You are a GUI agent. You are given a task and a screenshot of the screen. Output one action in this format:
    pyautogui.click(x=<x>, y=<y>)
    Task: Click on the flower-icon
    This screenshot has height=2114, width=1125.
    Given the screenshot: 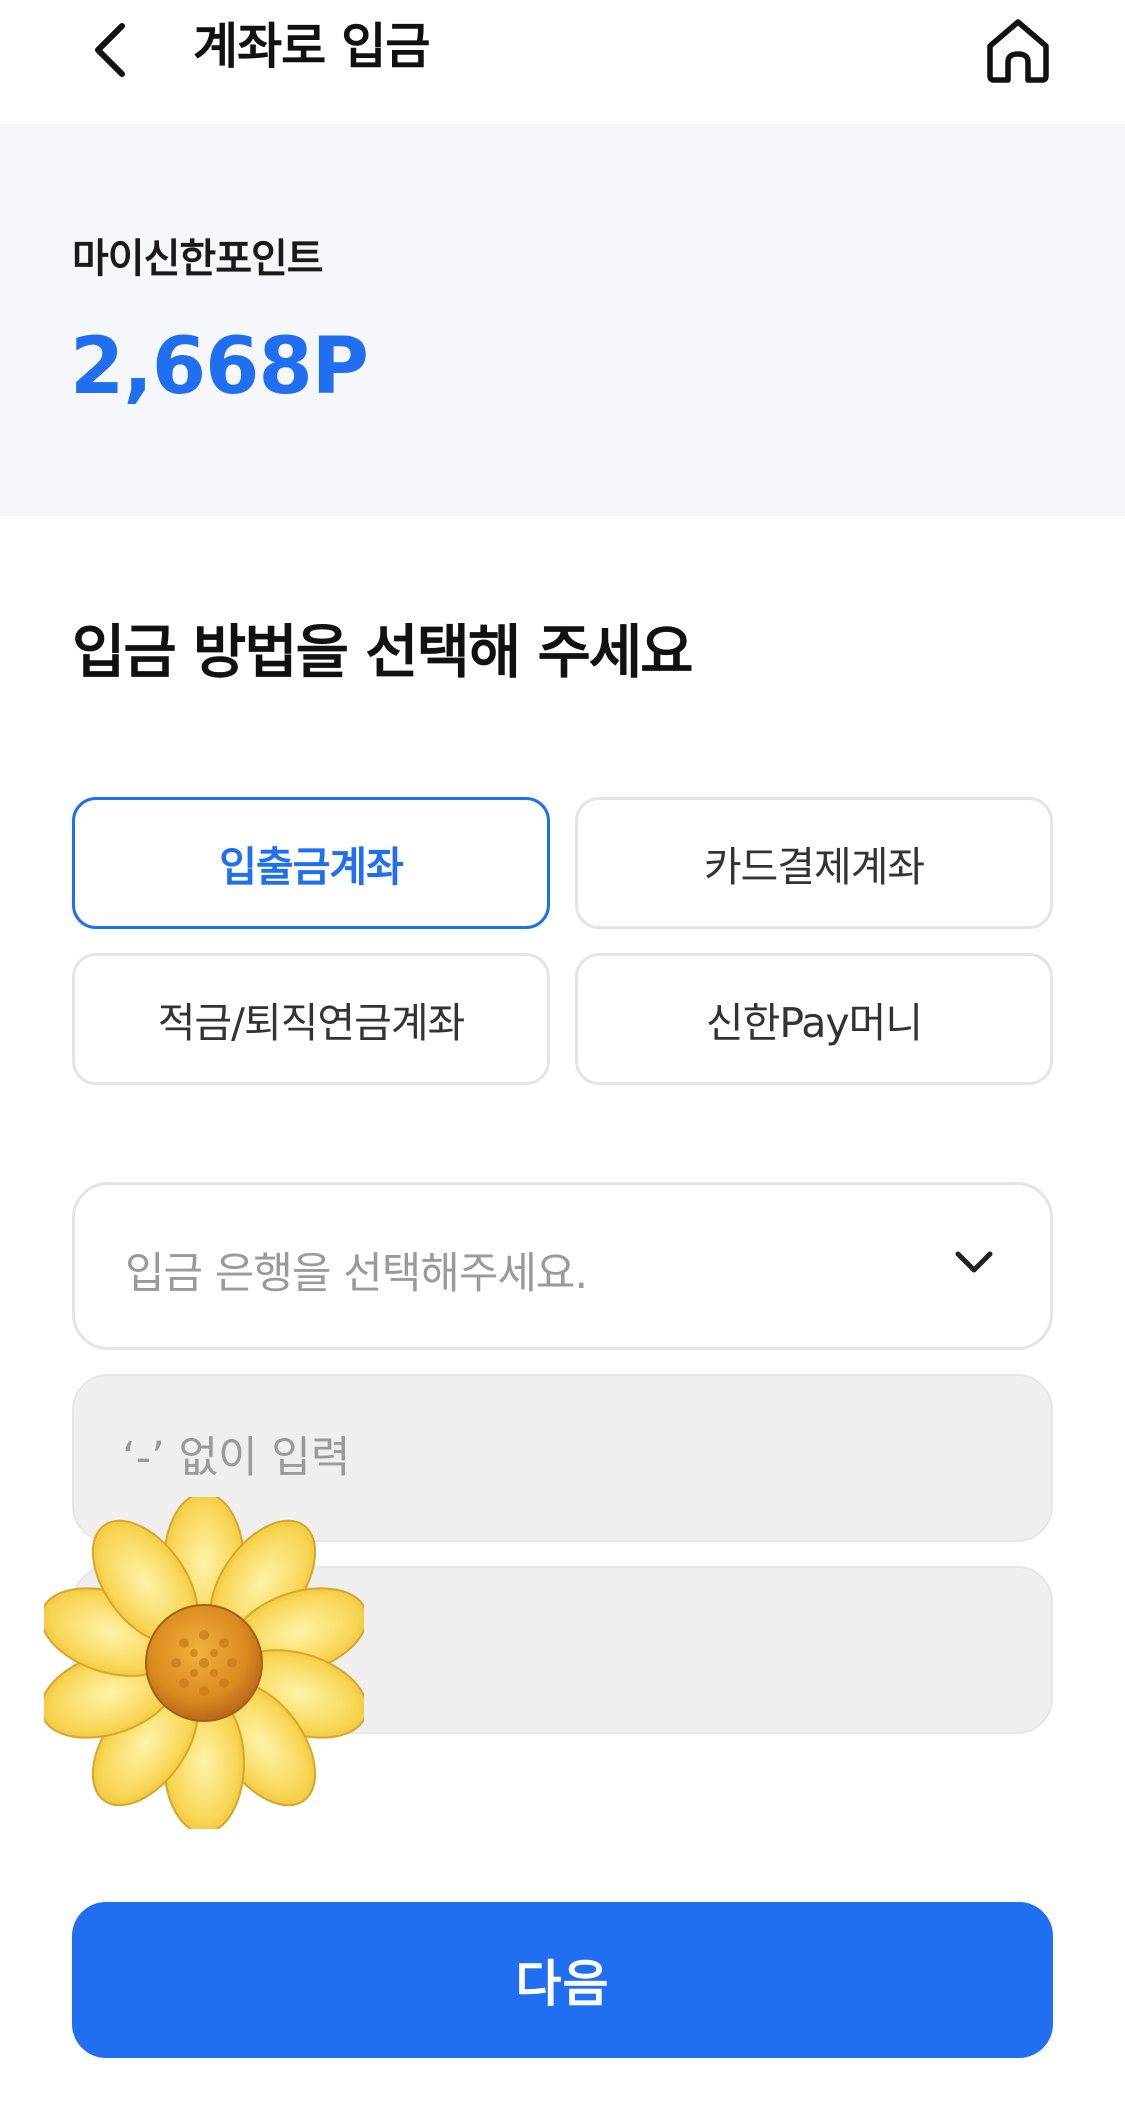 What is the action you would take?
    pyautogui.click(x=204, y=1663)
    